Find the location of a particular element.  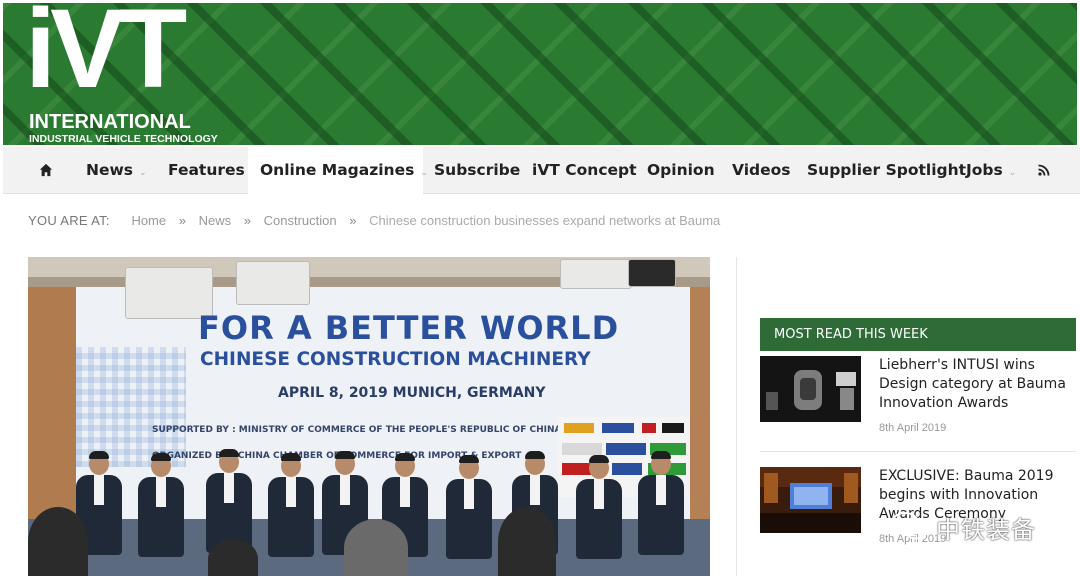

banner-subheadline: CHINESE CONSTRUCTION MACHINERY is located at coordinates (395, 359).